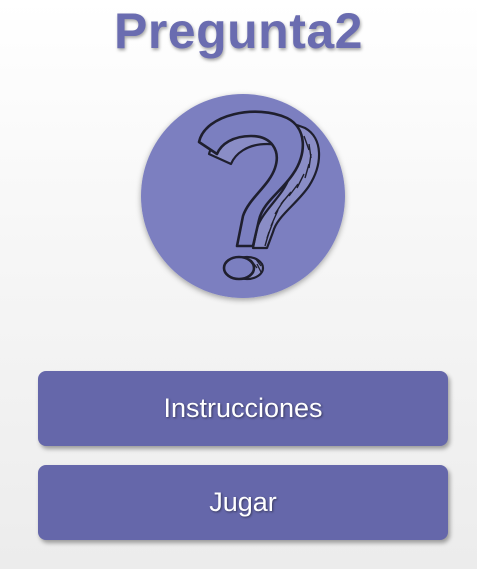 This screenshot has height=569, width=477. I want to click on jugar-button: Jugar, so click(243, 502).